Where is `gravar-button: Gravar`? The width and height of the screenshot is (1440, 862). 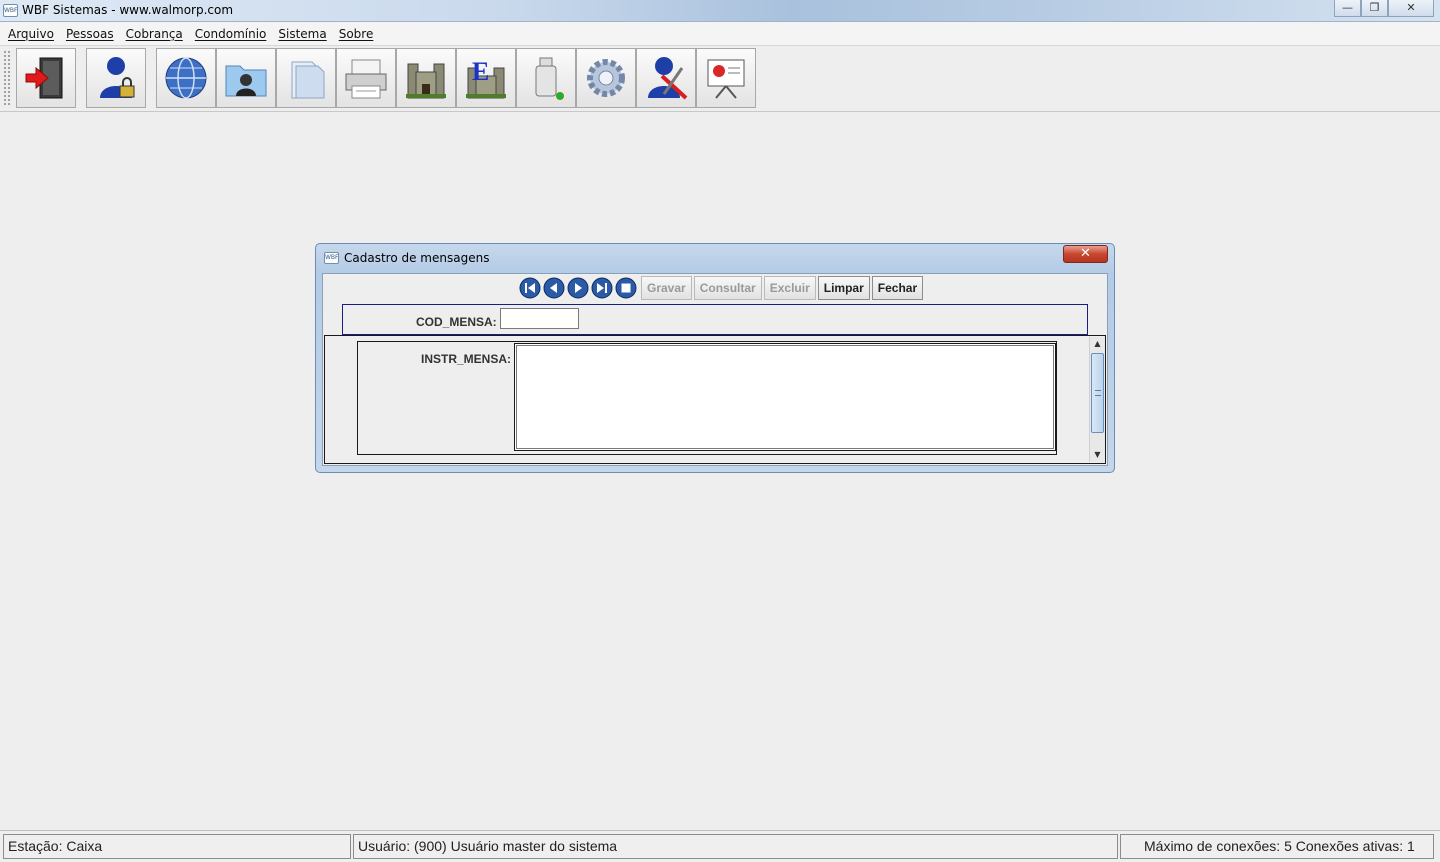 gravar-button: Gravar is located at coordinates (666, 288).